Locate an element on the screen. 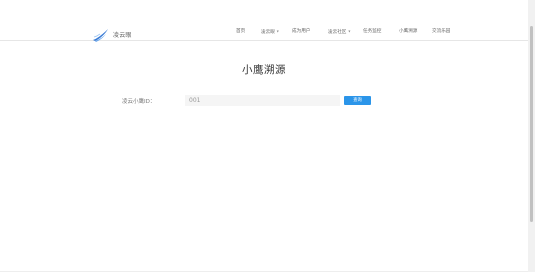 Image resolution: width=535 pixels, height=272 pixels. query-button: 查询 is located at coordinates (357, 100).